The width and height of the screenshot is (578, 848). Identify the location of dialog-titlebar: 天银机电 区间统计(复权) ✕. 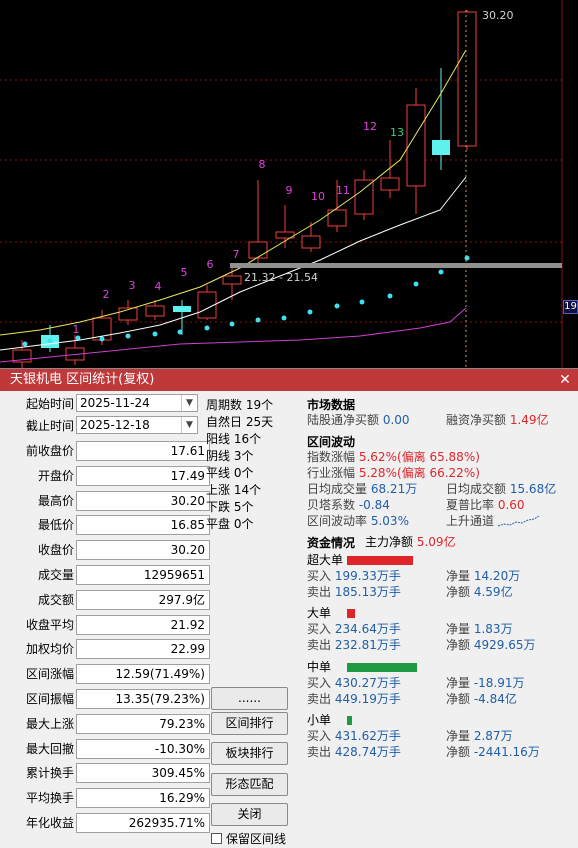
(289, 380).